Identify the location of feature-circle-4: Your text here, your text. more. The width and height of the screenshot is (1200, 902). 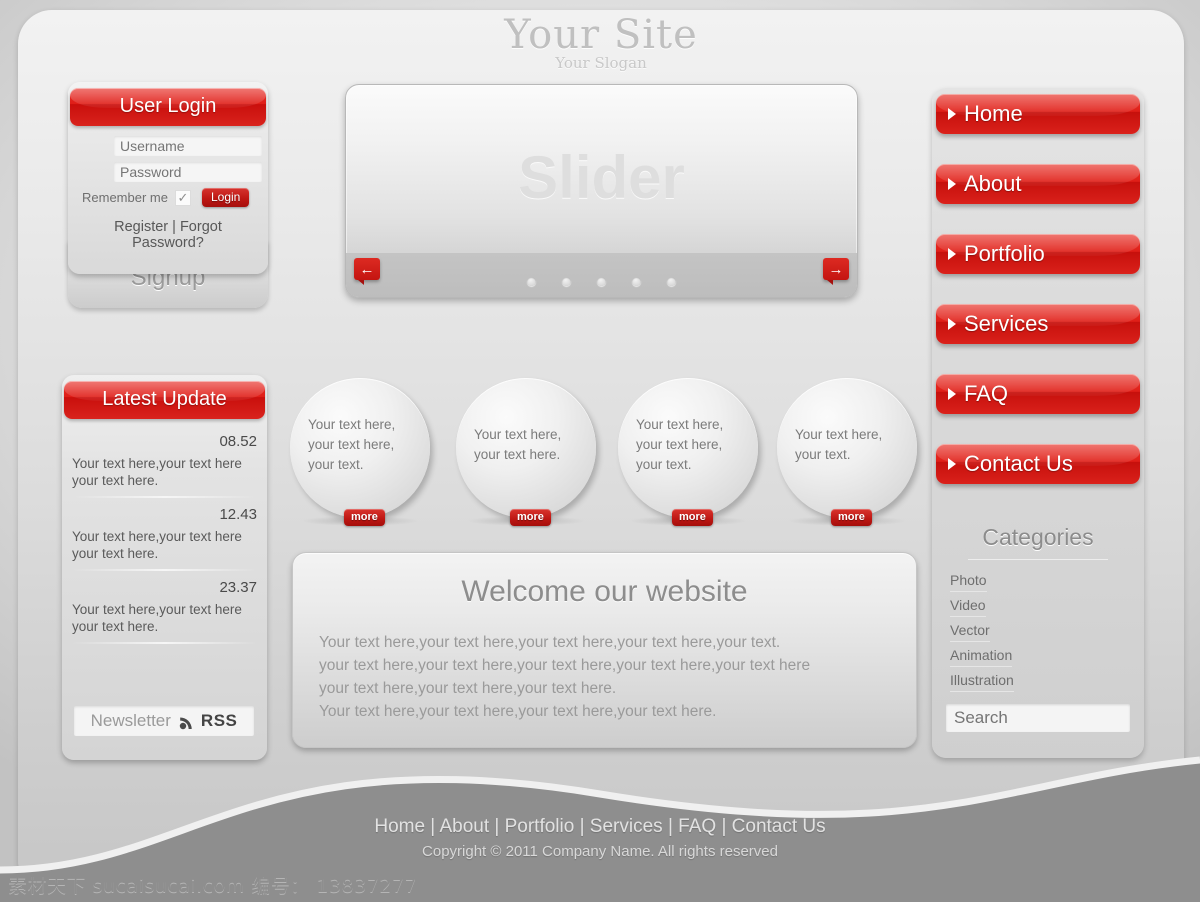
(847, 452).